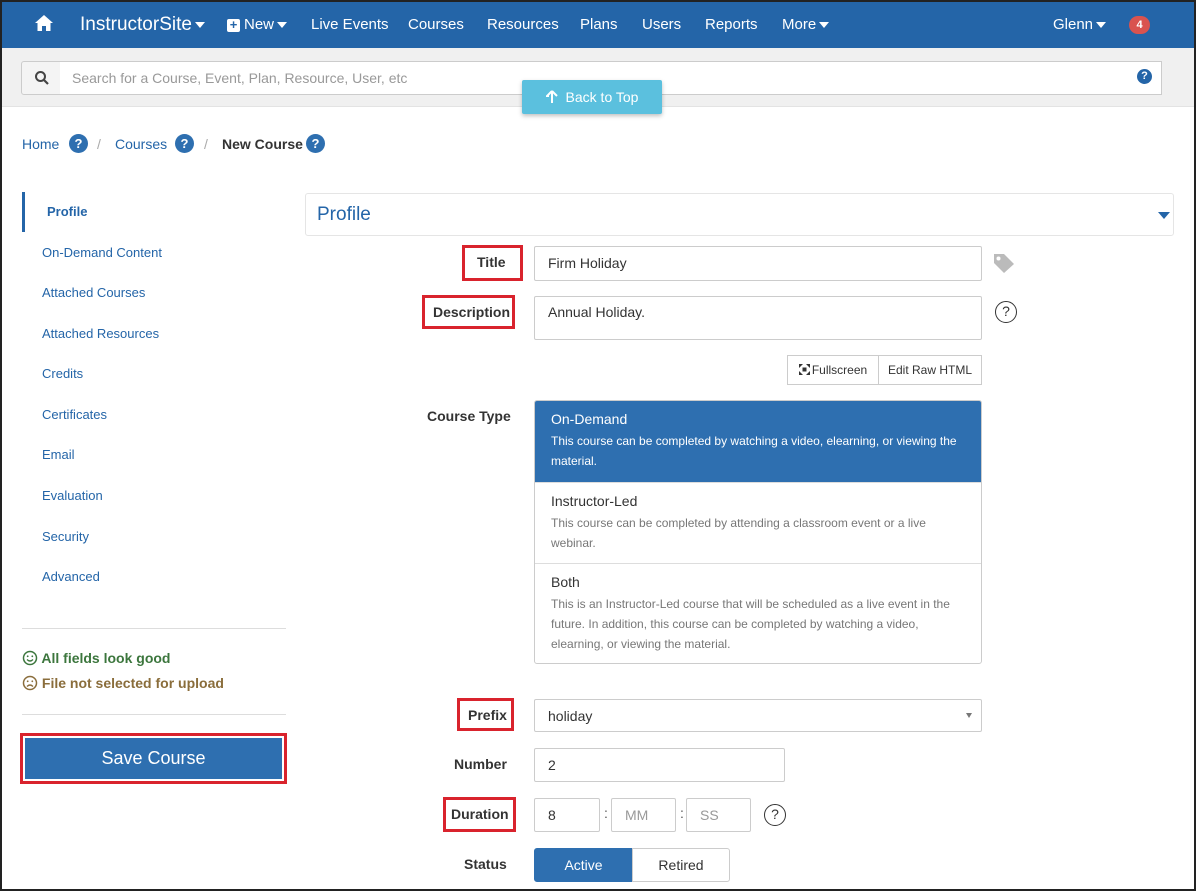 The height and width of the screenshot is (891, 1196). I want to click on sidebar-item-certificates: Certificates, so click(154, 415).